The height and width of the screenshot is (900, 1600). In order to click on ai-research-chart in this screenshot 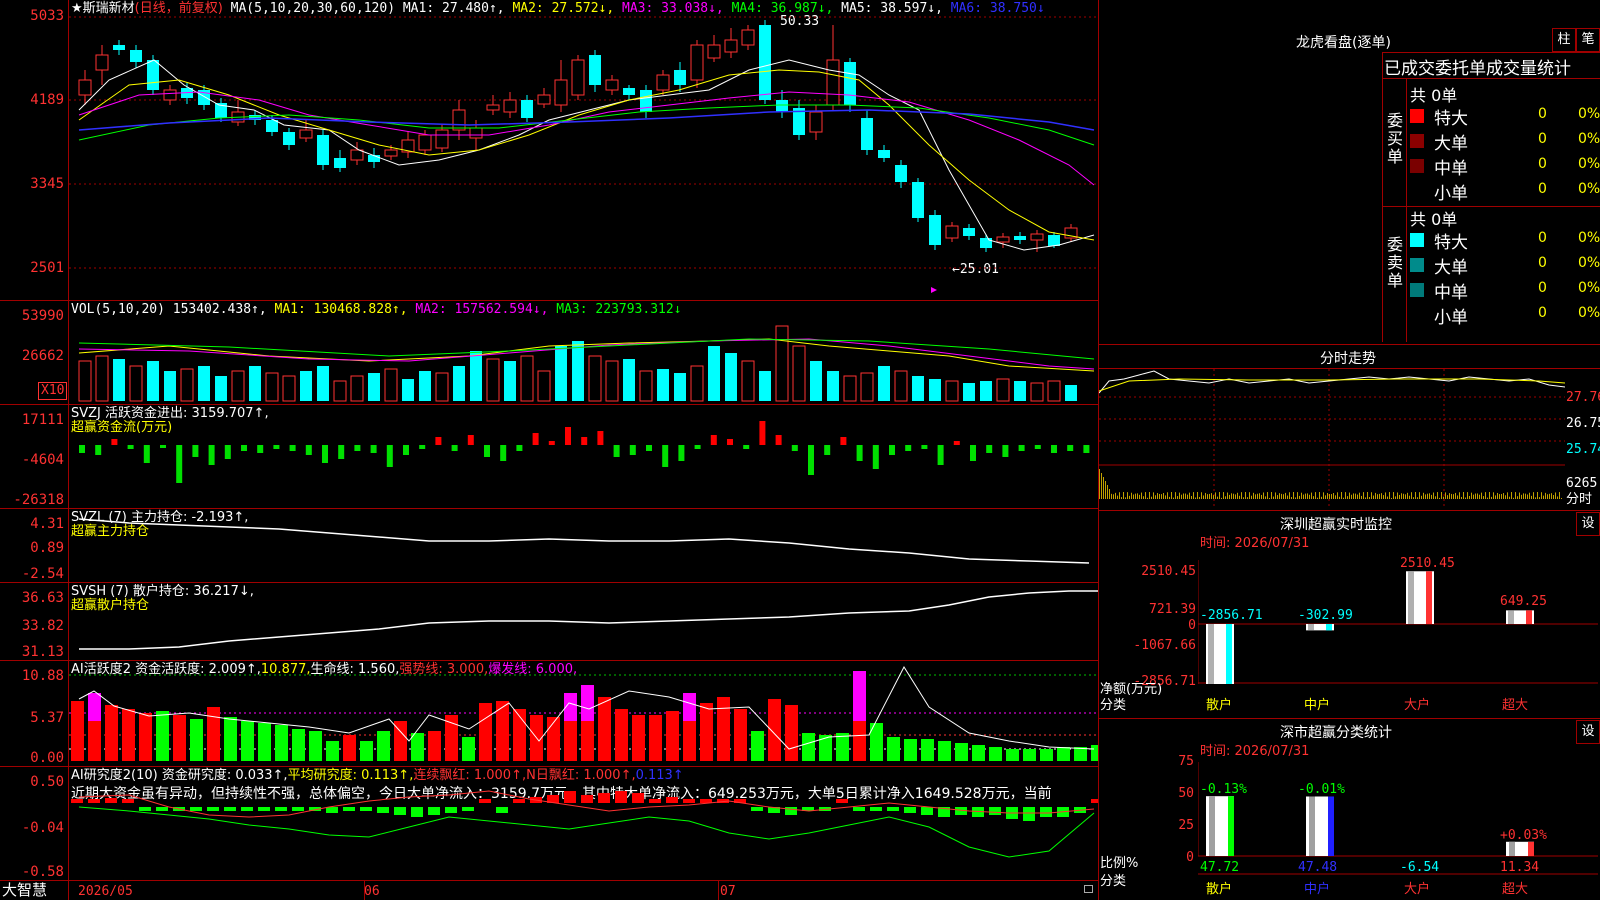, I will do `click(583, 823)`.